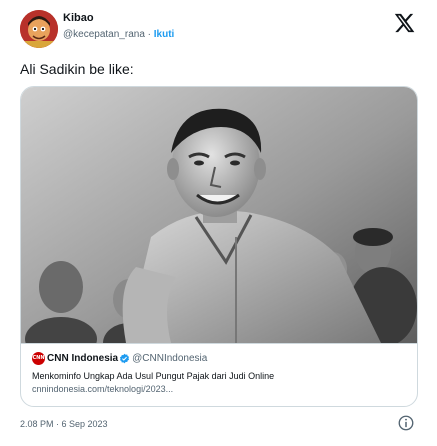 The width and height of the screenshot is (437, 446). Describe the element at coordinates (406, 423) in the screenshot. I see `info-icon` at that location.